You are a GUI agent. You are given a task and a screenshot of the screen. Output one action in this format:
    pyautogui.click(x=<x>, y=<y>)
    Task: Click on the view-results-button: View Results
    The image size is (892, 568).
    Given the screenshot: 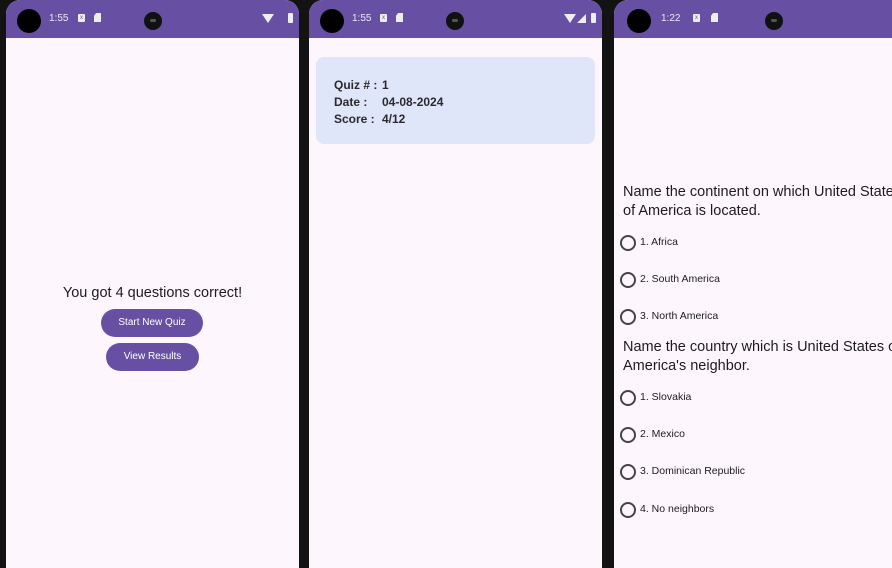 What is the action you would take?
    pyautogui.click(x=152, y=357)
    